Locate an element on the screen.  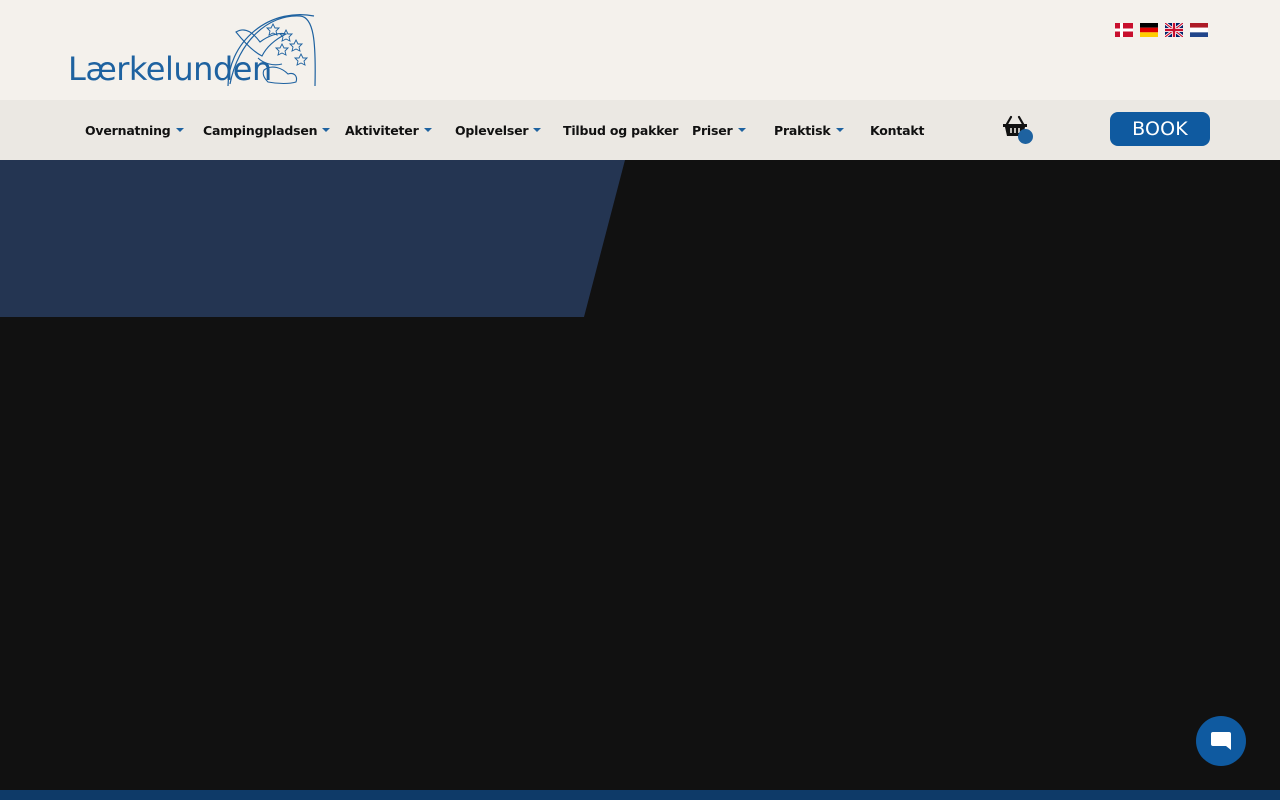
footer-strip is located at coordinates (640, 795).